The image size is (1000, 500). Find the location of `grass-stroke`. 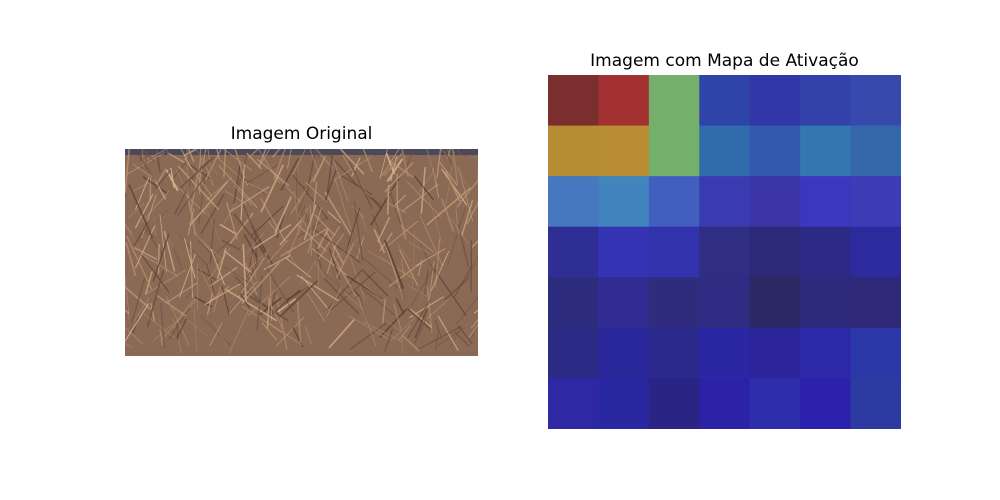

grass-stroke is located at coordinates (158, 258).